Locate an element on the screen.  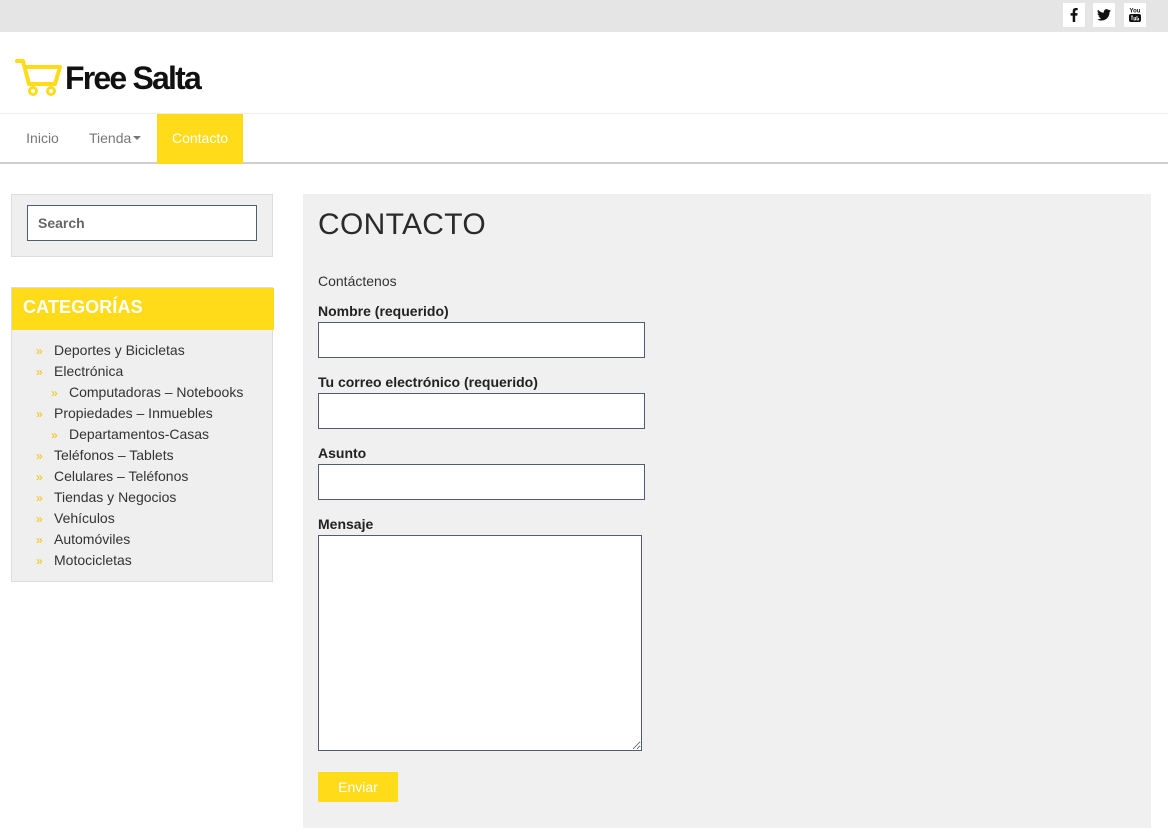
category-item: » Motocicletas is located at coordinates (143, 560).